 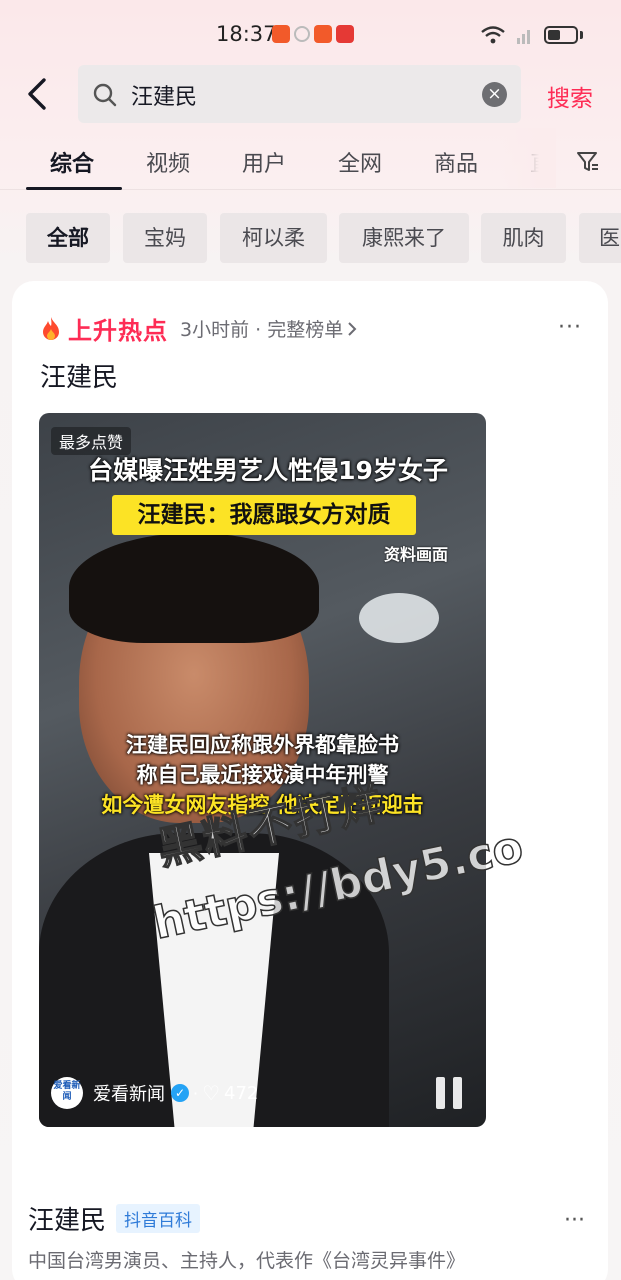 I want to click on filter-icon, so click(x=588, y=162).